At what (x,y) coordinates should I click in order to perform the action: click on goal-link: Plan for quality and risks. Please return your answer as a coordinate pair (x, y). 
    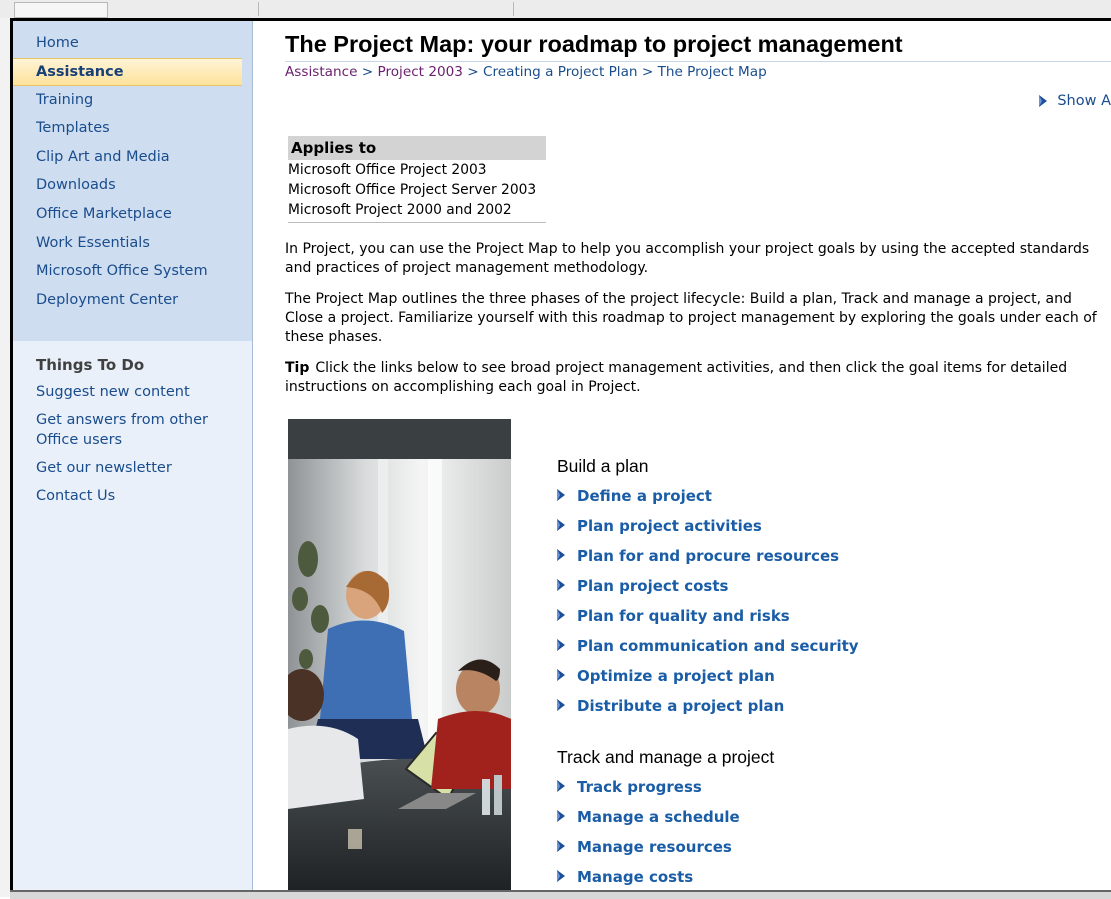
    Looking at the image, I should click on (822, 620).